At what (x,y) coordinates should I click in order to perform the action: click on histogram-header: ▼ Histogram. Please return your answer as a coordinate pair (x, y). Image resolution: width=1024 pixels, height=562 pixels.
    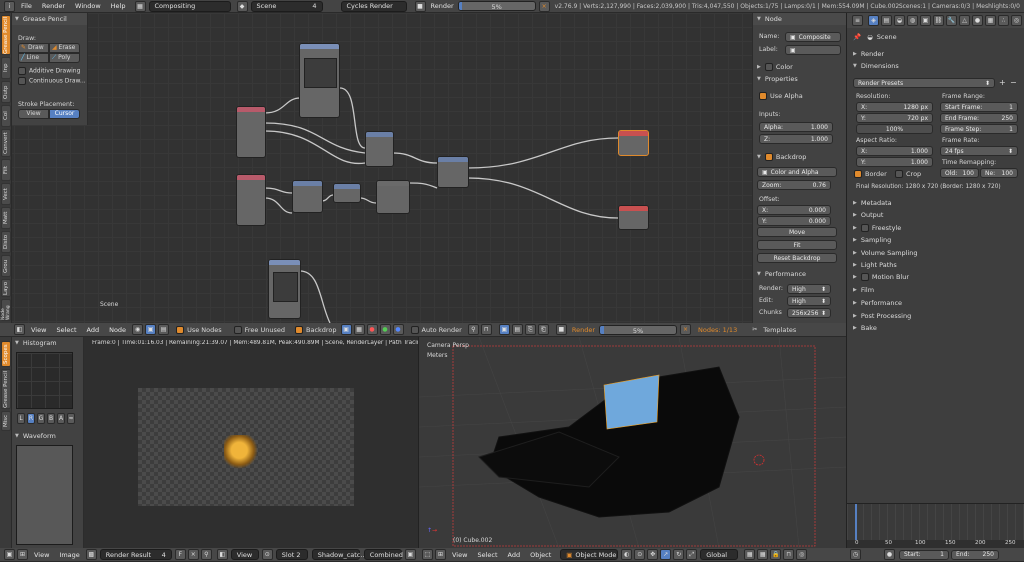
    Looking at the image, I should click on (47, 343).